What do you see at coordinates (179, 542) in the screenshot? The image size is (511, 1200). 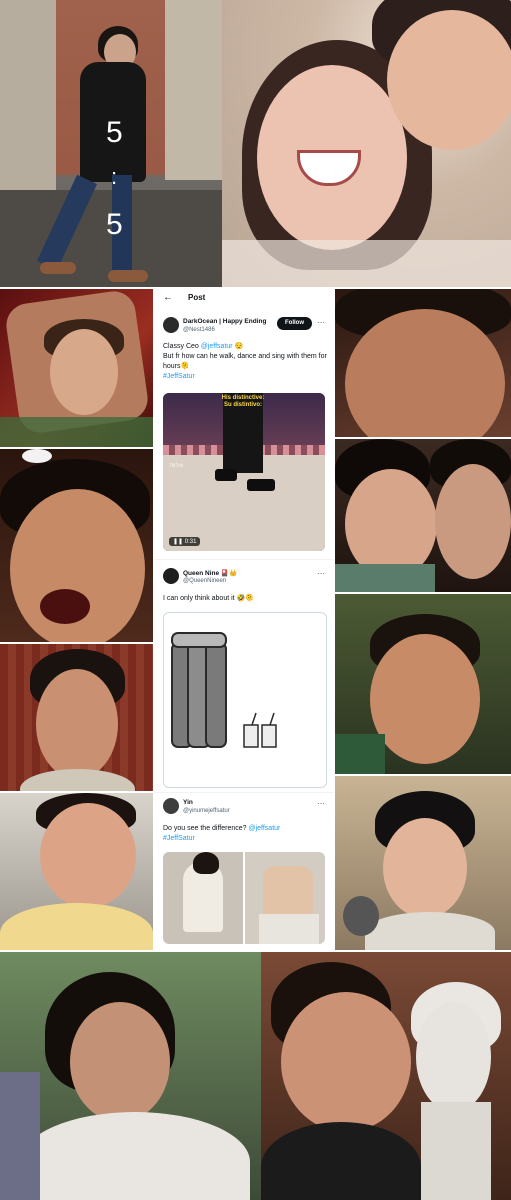 I see `play-pause-icon: ❚❚` at bounding box center [179, 542].